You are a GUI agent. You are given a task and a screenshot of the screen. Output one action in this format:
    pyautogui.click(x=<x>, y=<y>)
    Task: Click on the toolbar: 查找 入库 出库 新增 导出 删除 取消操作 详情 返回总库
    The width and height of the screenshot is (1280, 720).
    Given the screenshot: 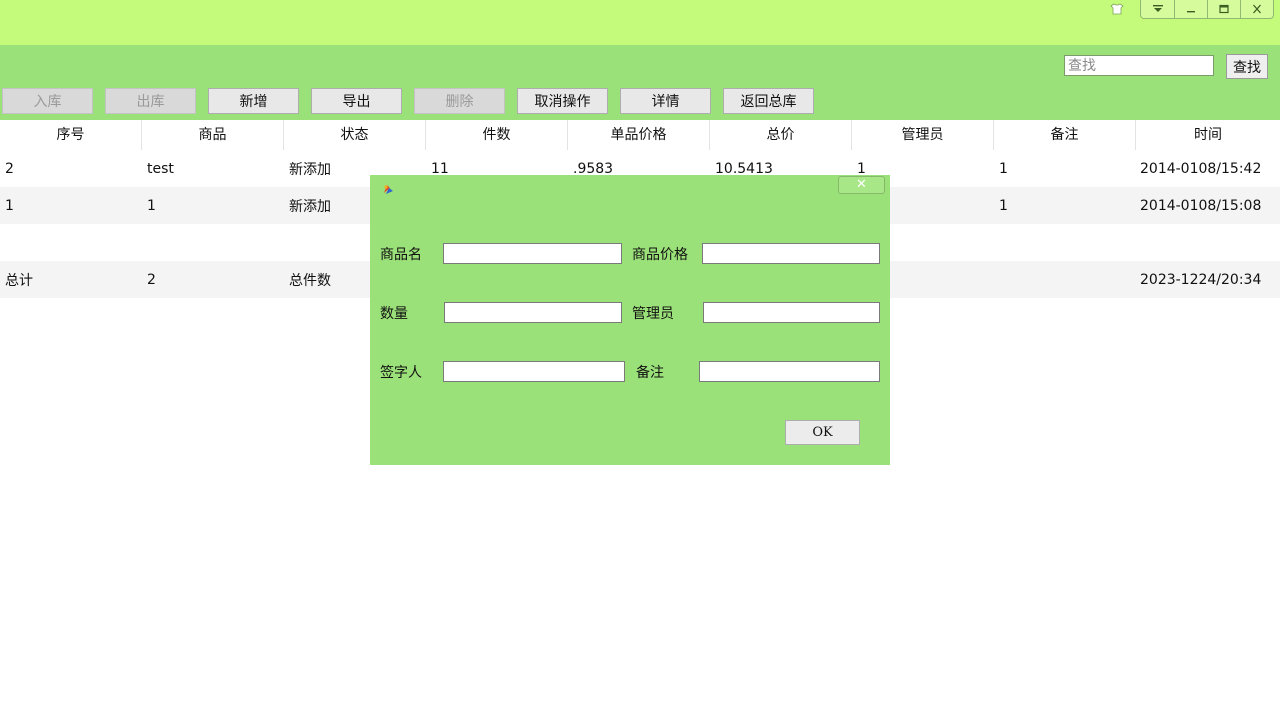 What is the action you would take?
    pyautogui.click(x=640, y=82)
    